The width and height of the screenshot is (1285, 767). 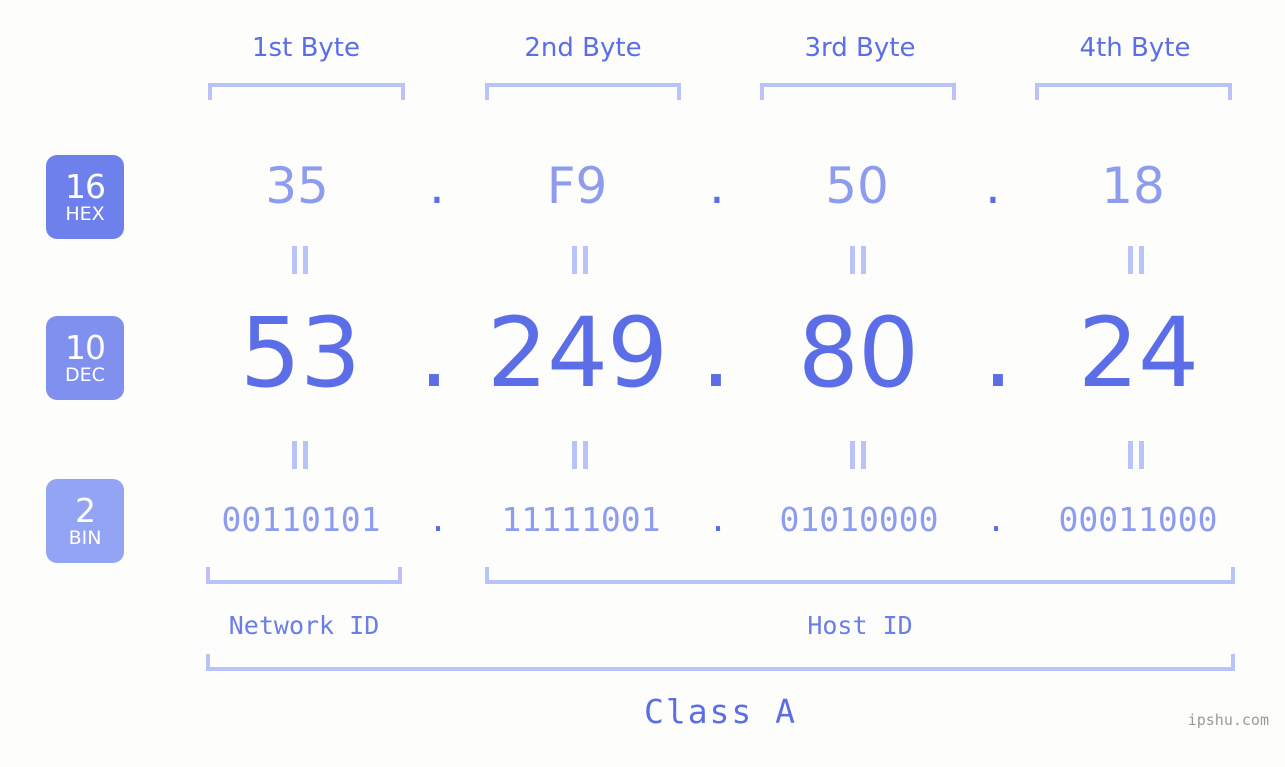 I want to click on hex-octet-2: F9, so click(x=577, y=186).